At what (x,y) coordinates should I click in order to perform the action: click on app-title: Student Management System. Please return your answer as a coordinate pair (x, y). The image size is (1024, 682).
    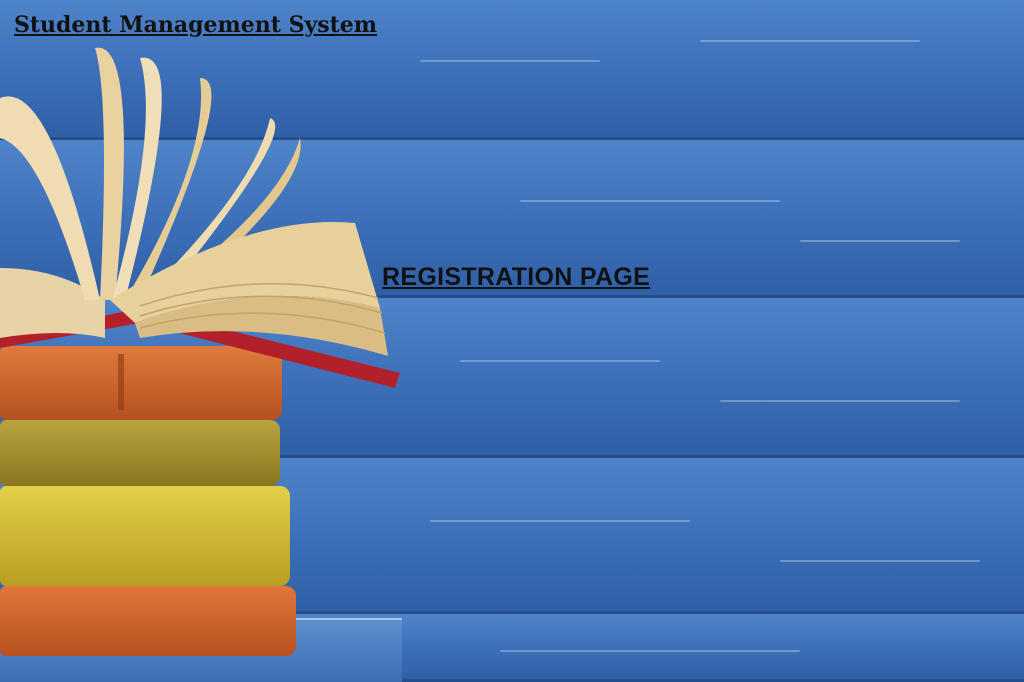
    Looking at the image, I should click on (196, 25).